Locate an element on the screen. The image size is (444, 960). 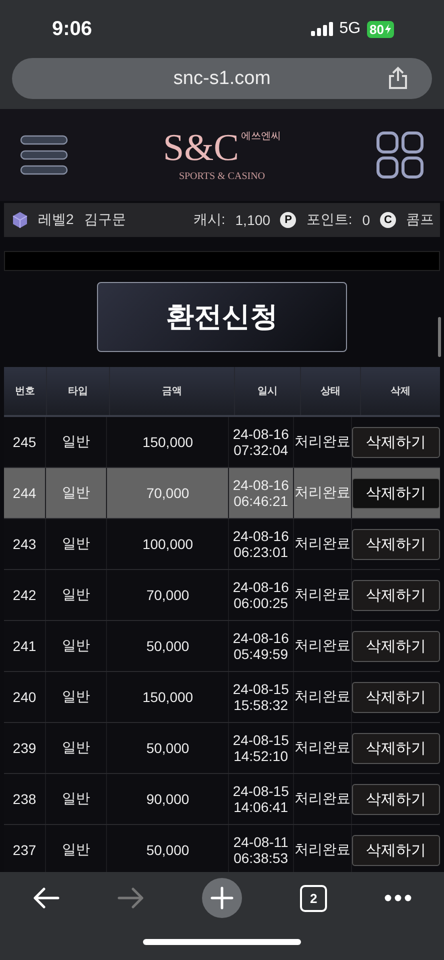
cube-icon is located at coordinates (20, 220).